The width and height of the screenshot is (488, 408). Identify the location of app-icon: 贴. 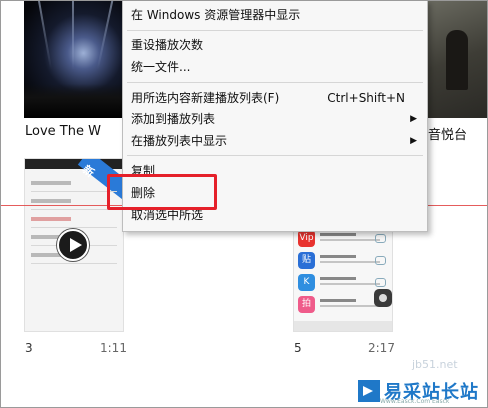
(306, 260).